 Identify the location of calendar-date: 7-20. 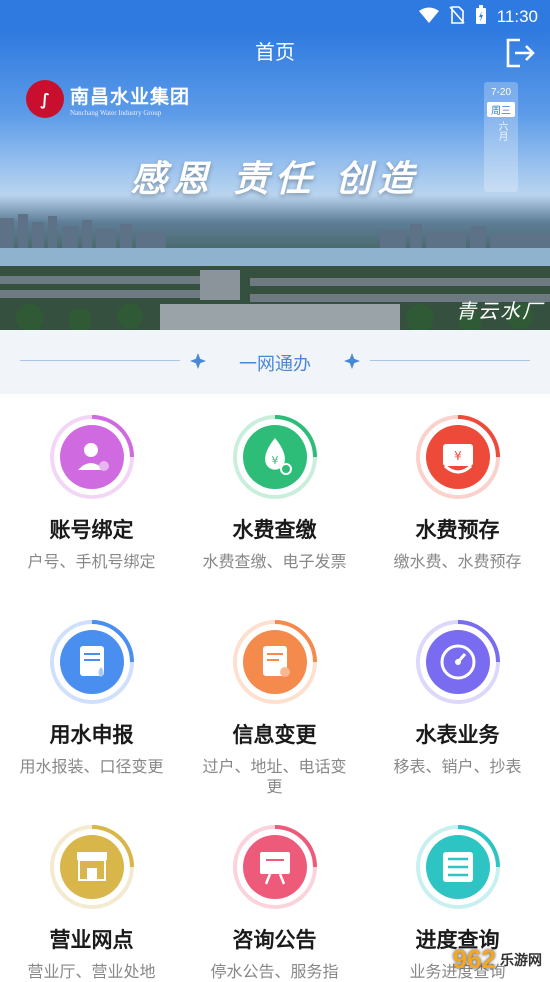
(500, 92).